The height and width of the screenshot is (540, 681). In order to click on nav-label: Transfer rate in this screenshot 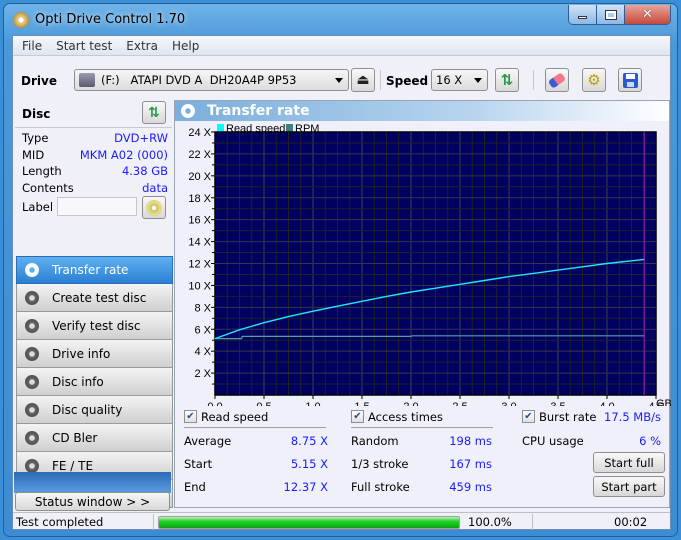, I will do `click(90, 270)`.